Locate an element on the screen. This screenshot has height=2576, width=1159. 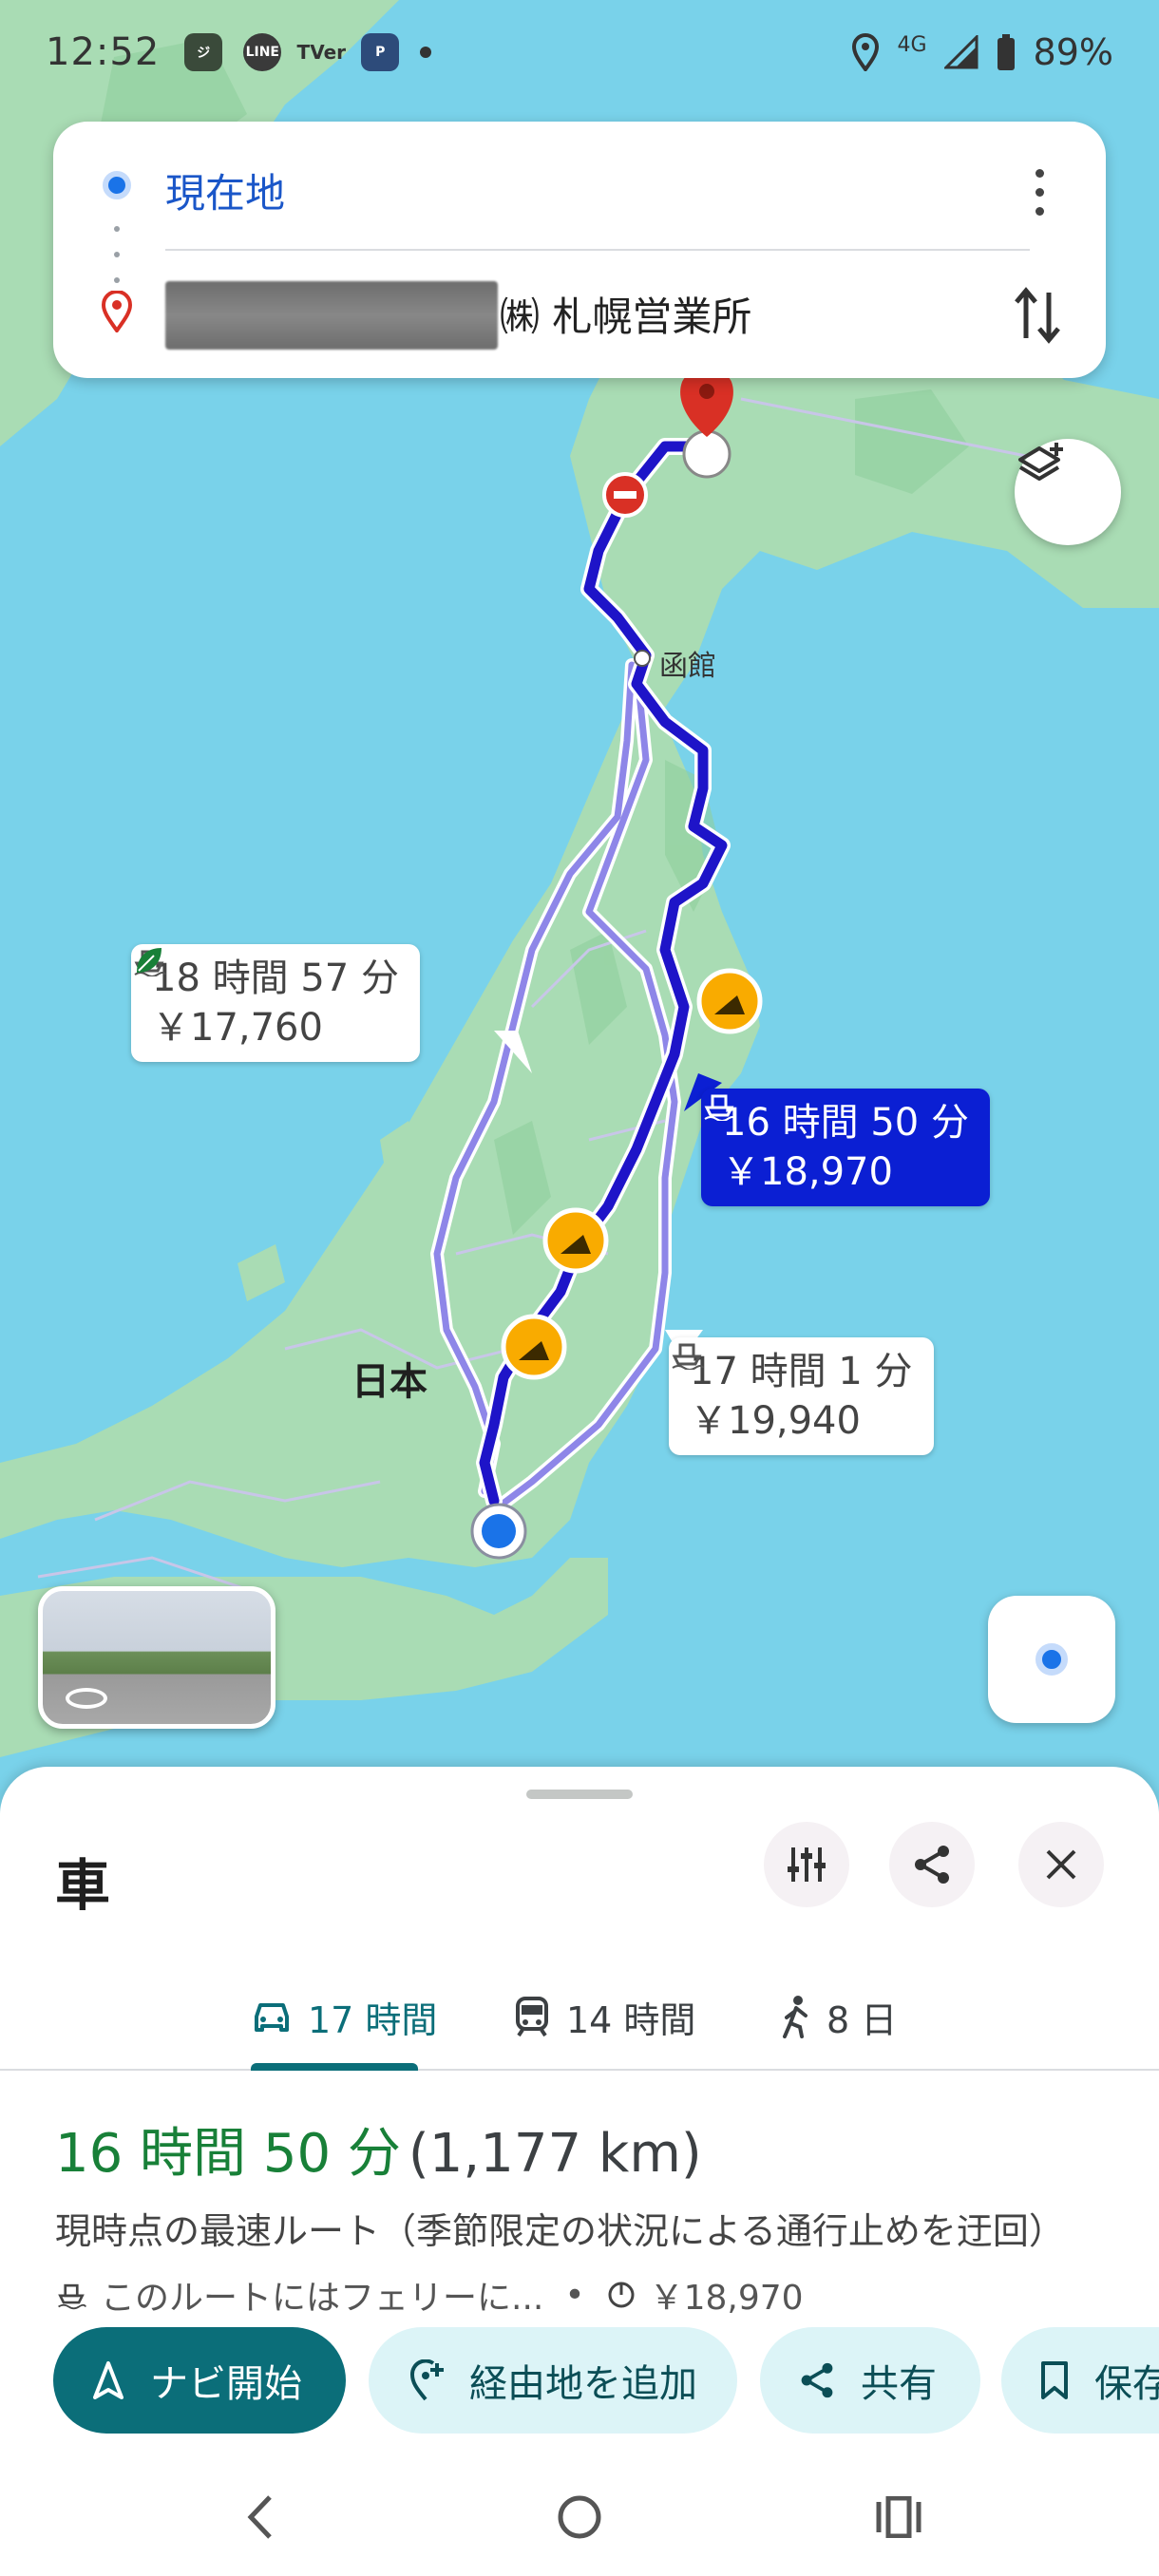
more-notifications-dot is located at coordinates (426, 52).